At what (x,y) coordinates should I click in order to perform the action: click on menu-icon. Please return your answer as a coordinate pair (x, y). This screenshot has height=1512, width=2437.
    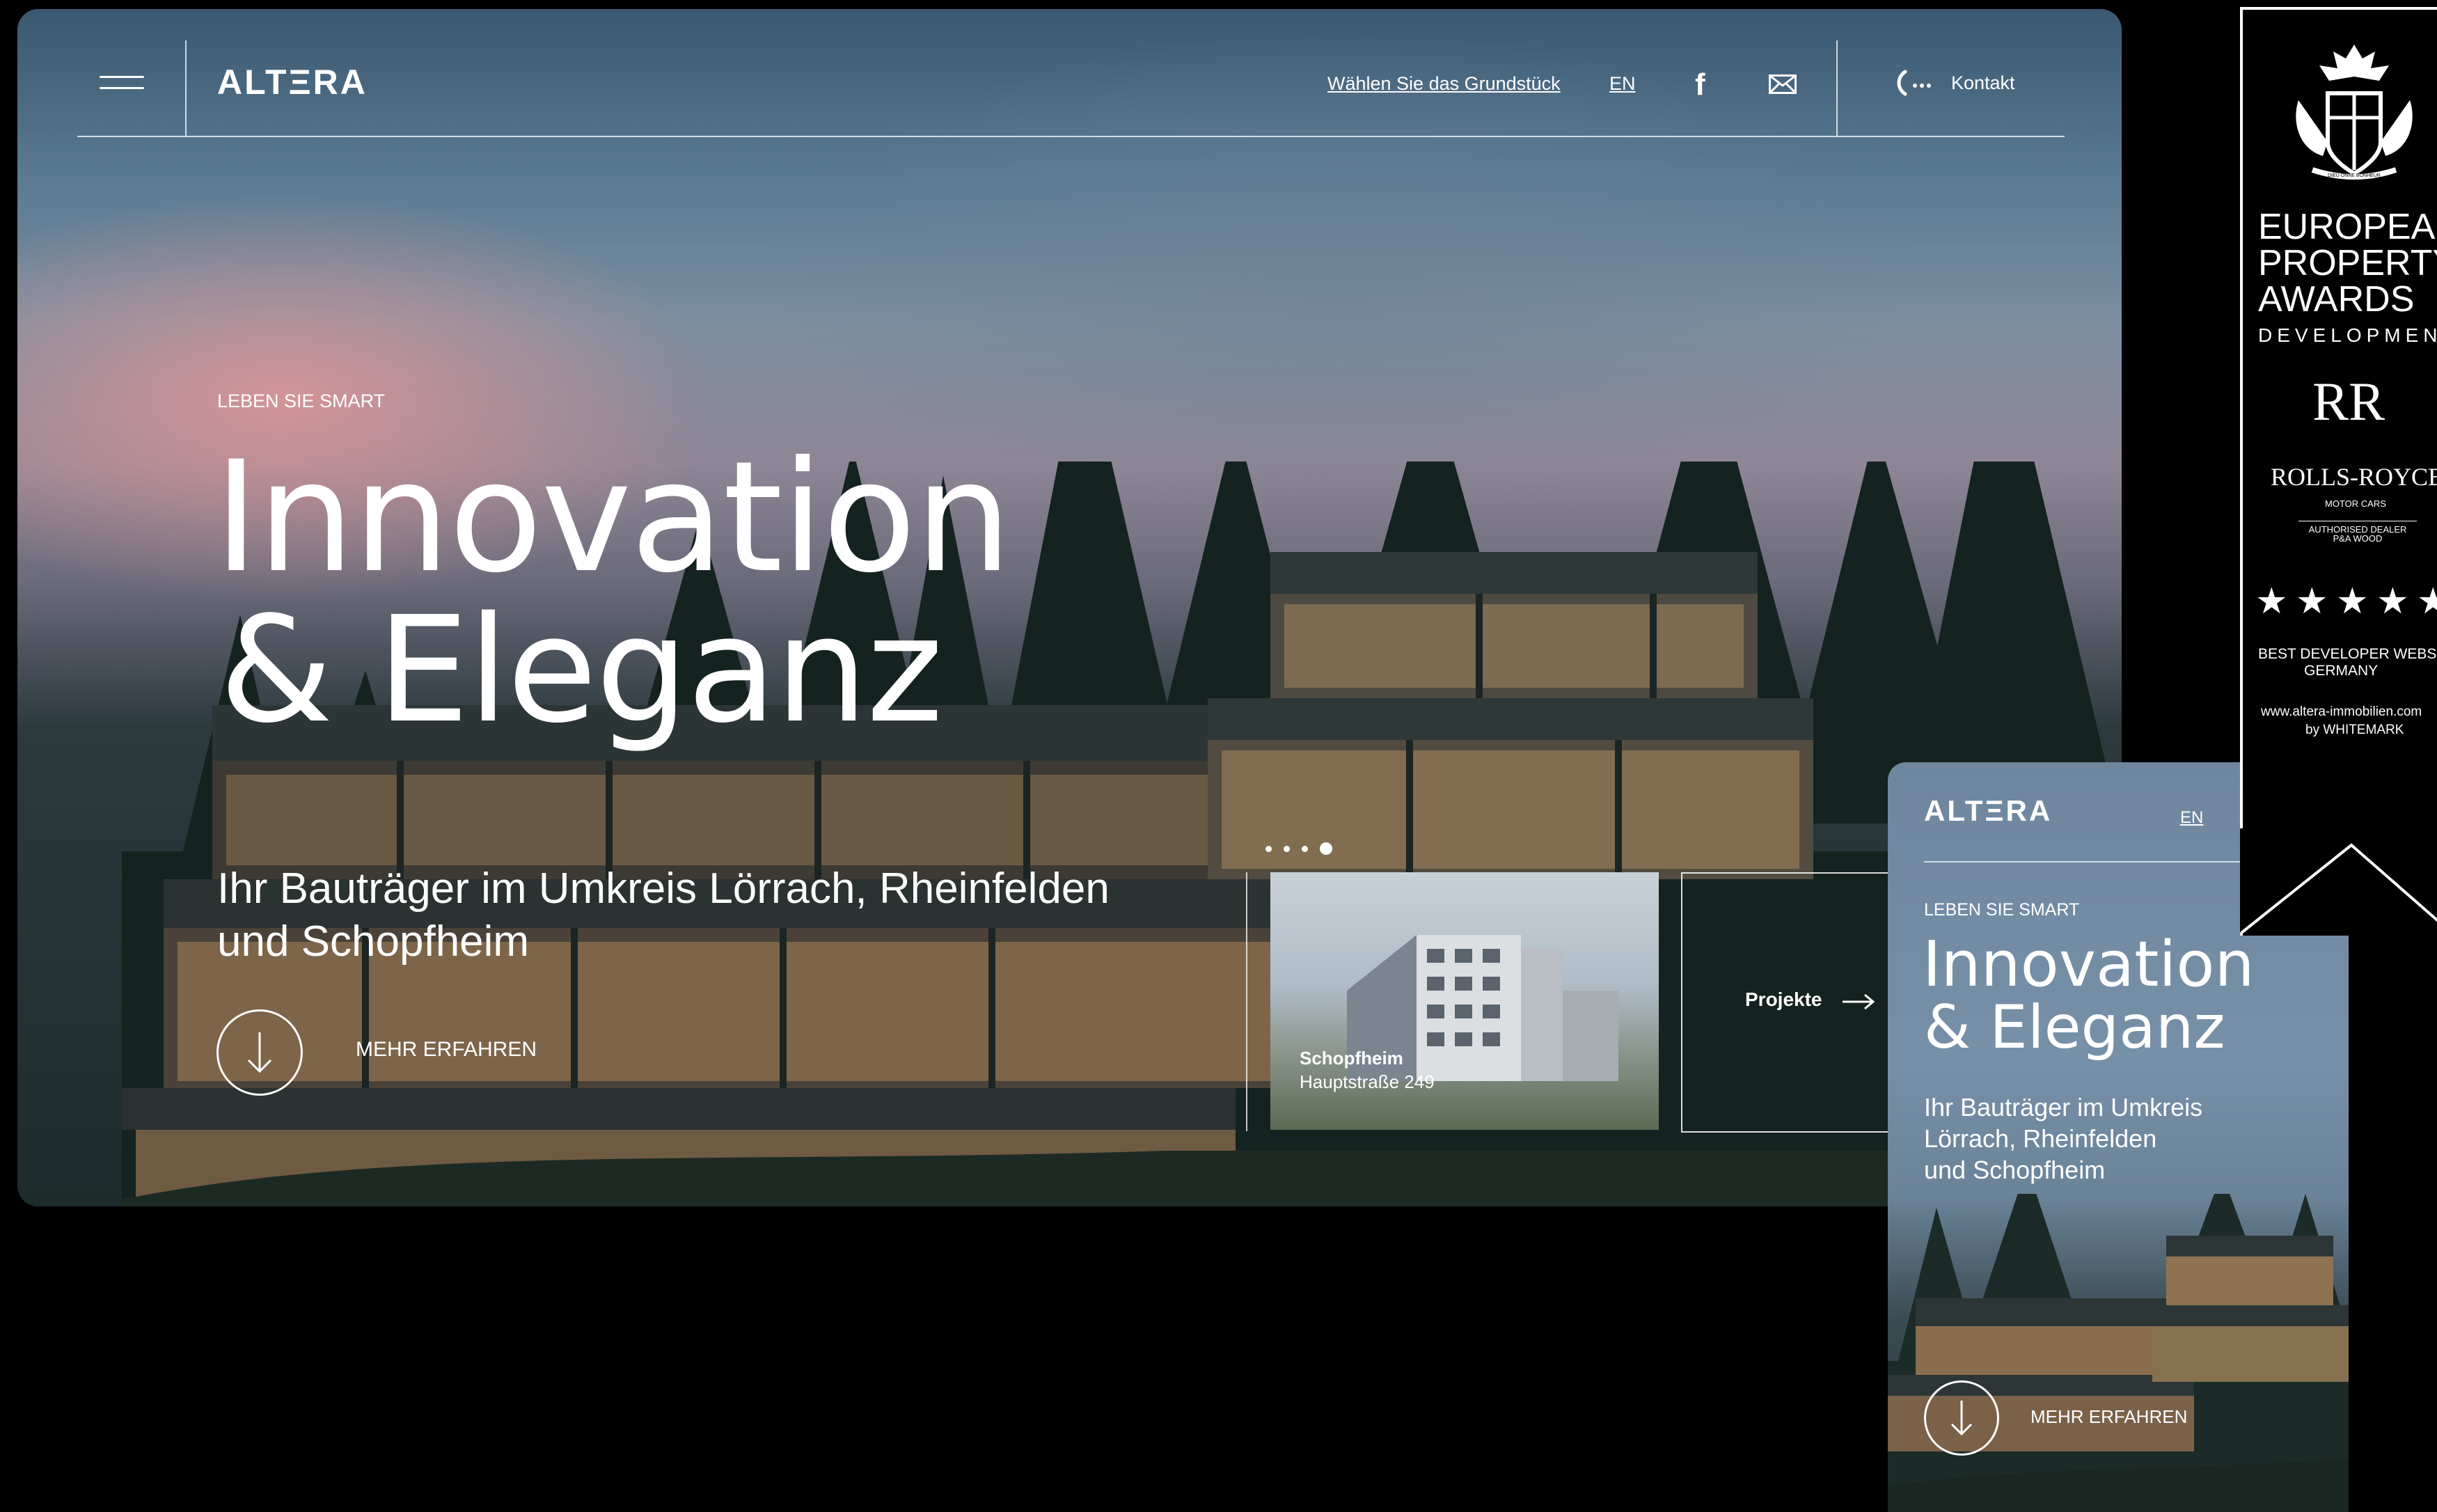
    Looking at the image, I should click on (122, 83).